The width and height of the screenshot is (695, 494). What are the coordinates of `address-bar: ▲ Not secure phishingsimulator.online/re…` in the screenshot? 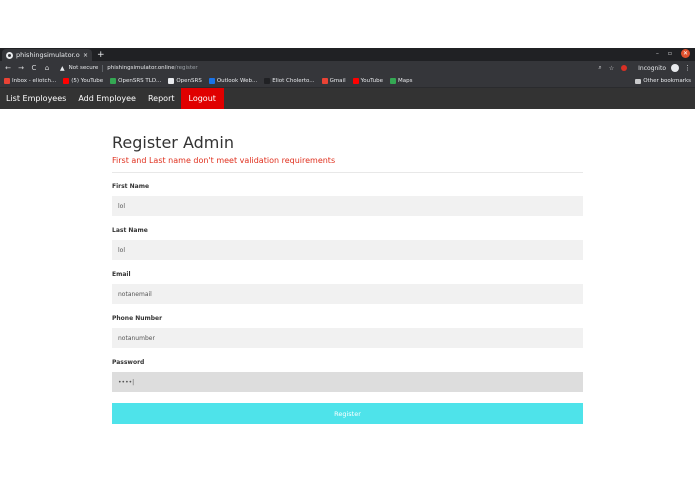 It's located at (344, 68).